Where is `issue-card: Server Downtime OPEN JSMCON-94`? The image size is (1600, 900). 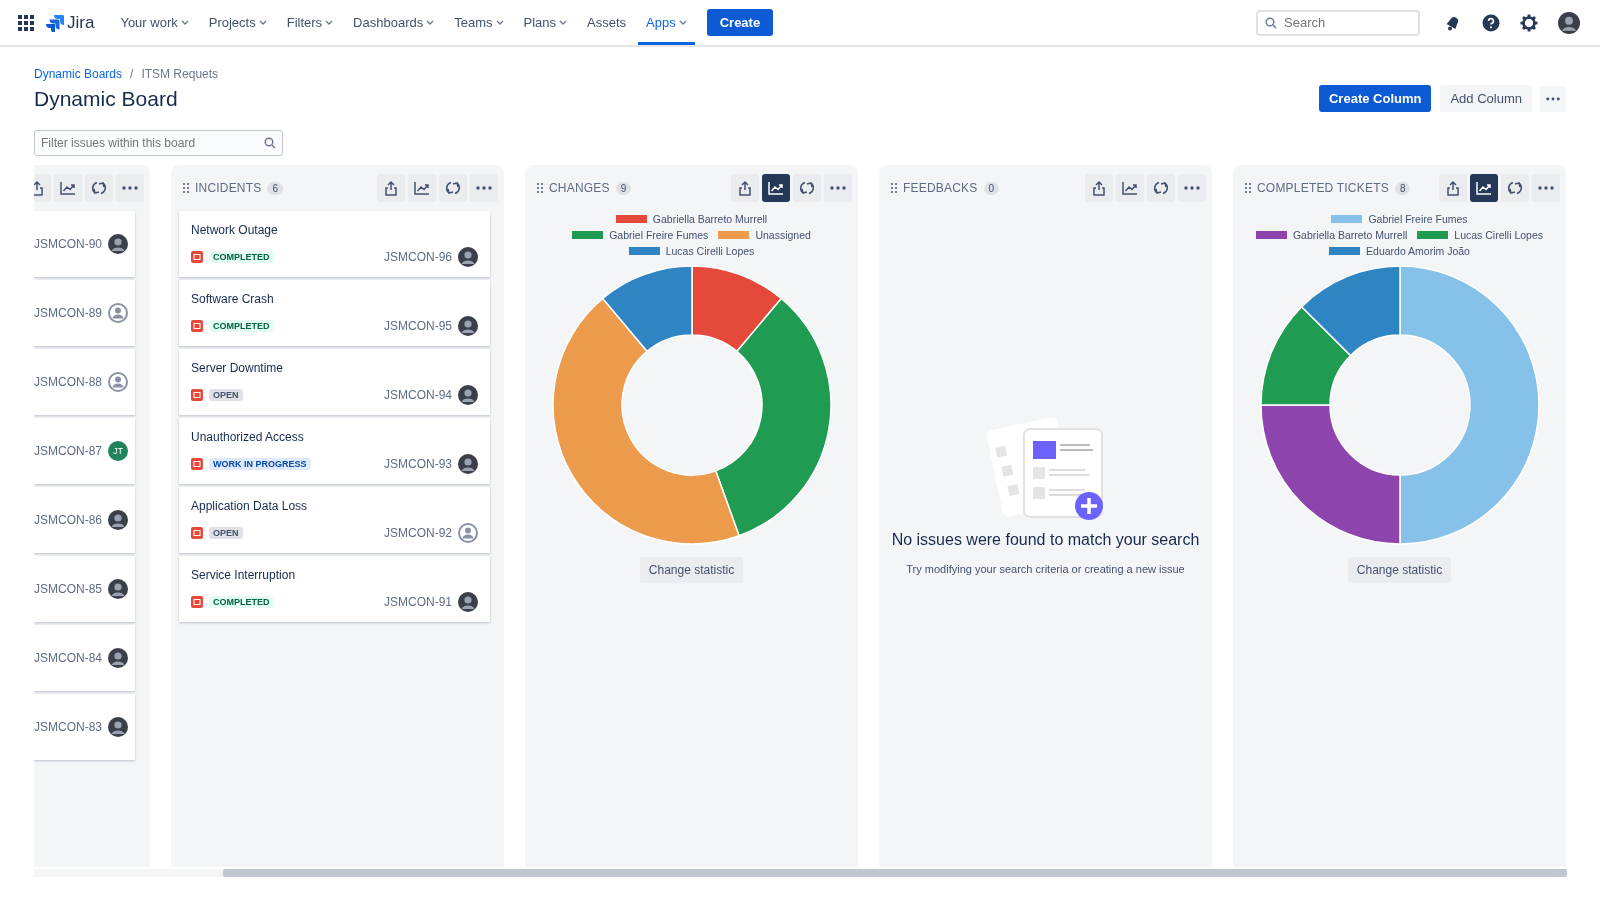 issue-card: Server Downtime OPEN JSMCON-94 is located at coordinates (334, 382).